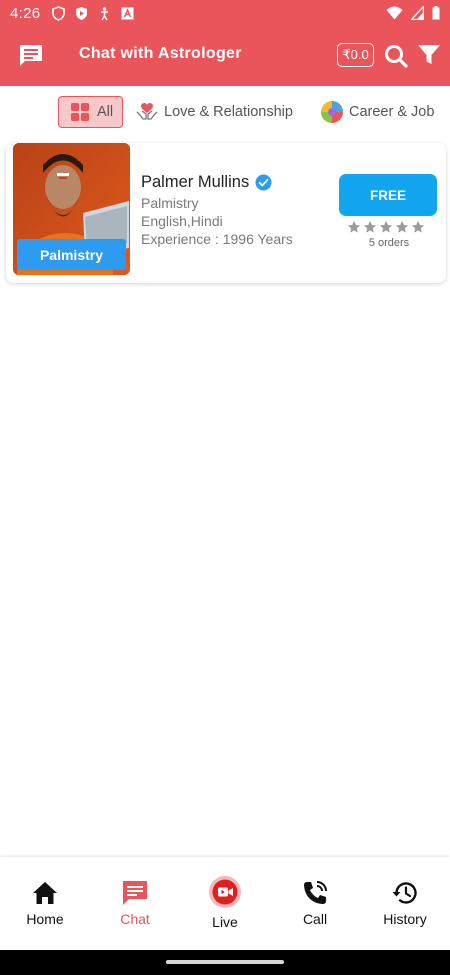 This screenshot has height=975, width=450. What do you see at coordinates (389, 243) in the screenshot?
I see `order-count: 5 orders` at bounding box center [389, 243].